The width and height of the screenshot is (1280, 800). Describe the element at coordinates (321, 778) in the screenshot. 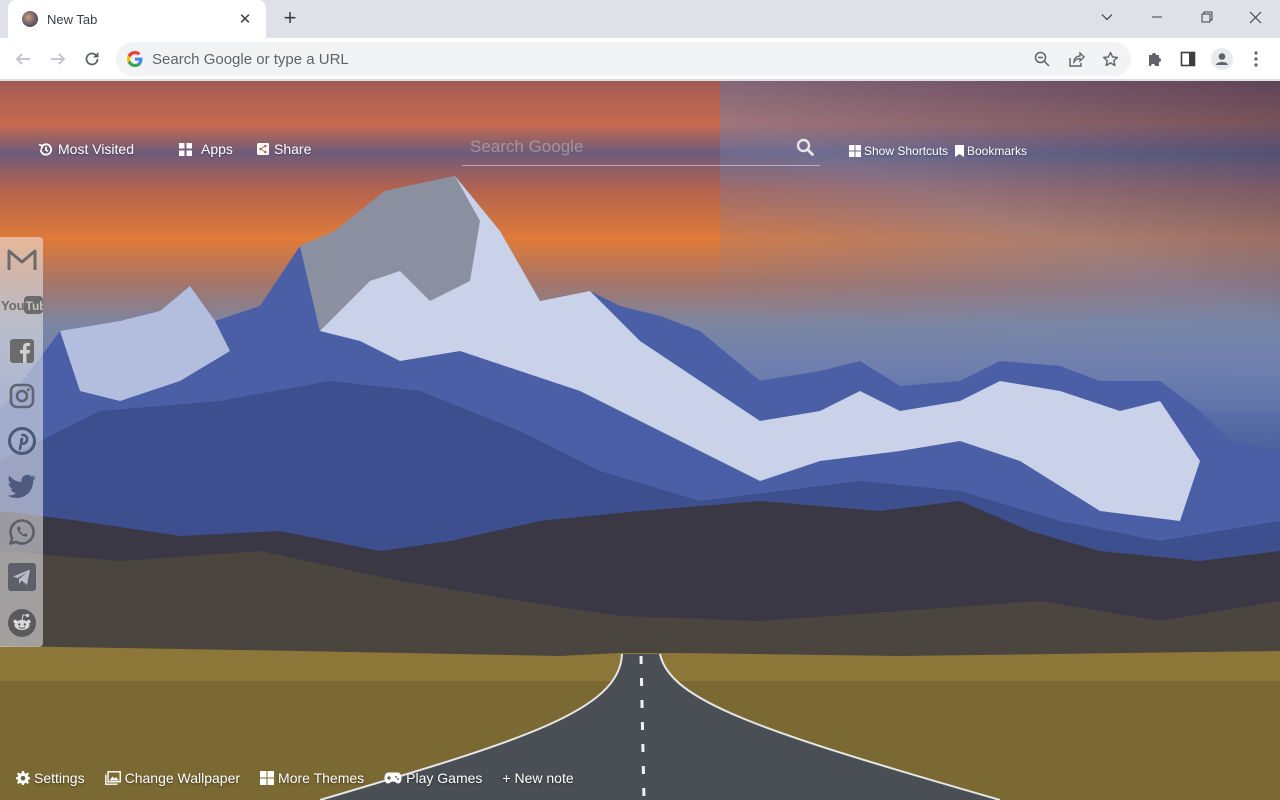

I see `more-themes-label: More Themes` at that location.